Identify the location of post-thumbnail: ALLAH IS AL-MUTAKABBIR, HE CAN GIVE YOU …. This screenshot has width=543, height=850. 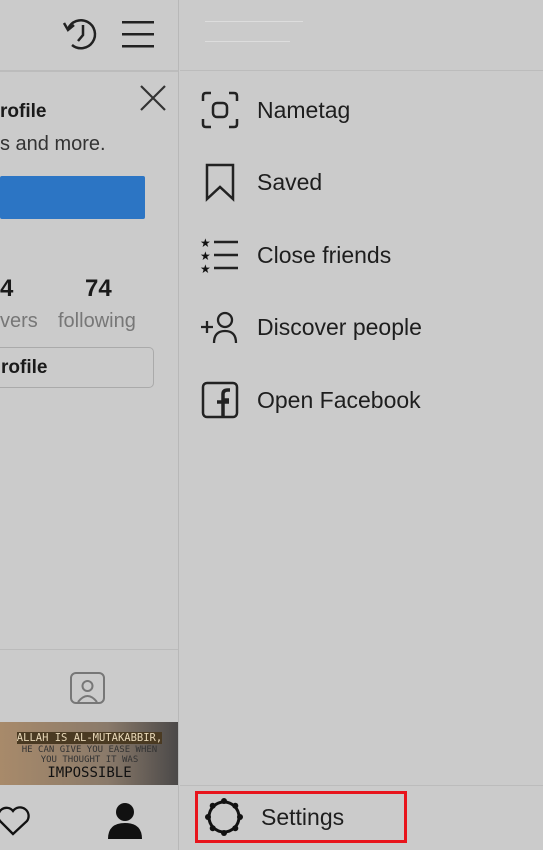
(89, 753).